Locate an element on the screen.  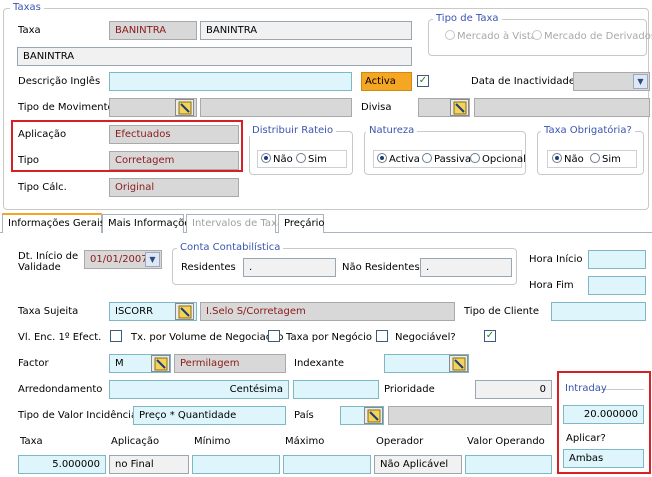
grid-cell-taxa: 5.000000 is located at coordinates (62, 464).